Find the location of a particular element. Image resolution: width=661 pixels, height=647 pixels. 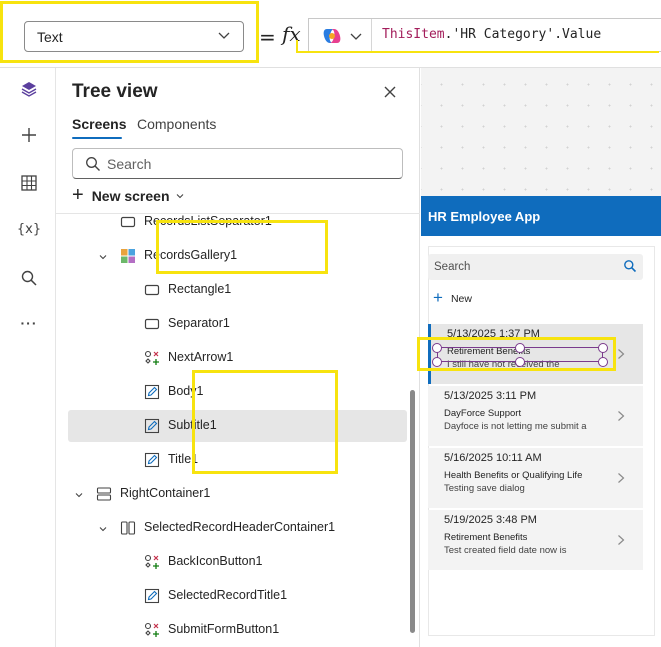

item-subtitle: Health Benefits or Qualifying Life is located at coordinates (513, 475).